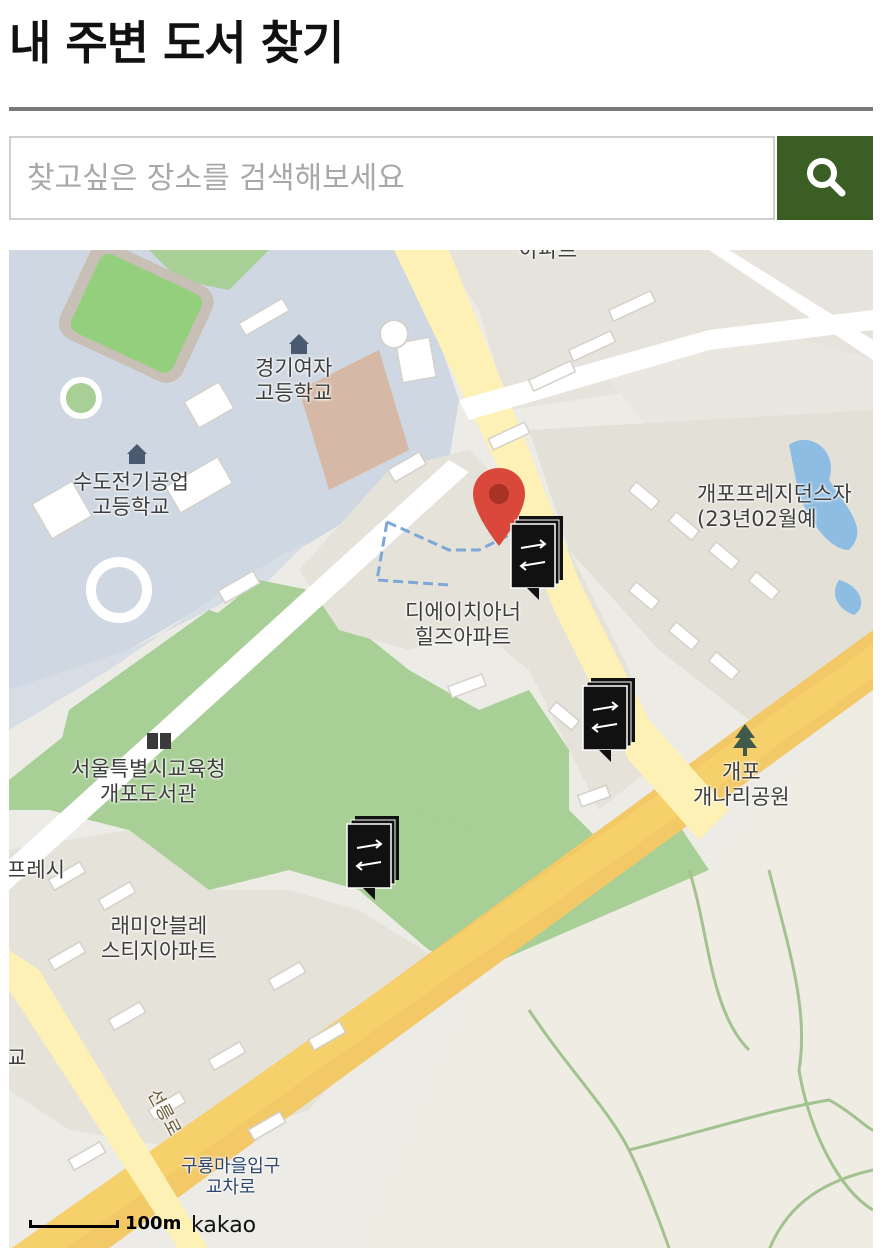 Image resolution: width=880 pixels, height=1248 pixels. Describe the element at coordinates (159, 938) in the screenshot. I see `map-label-raemian: 래미안블레 스티지아파트` at that location.